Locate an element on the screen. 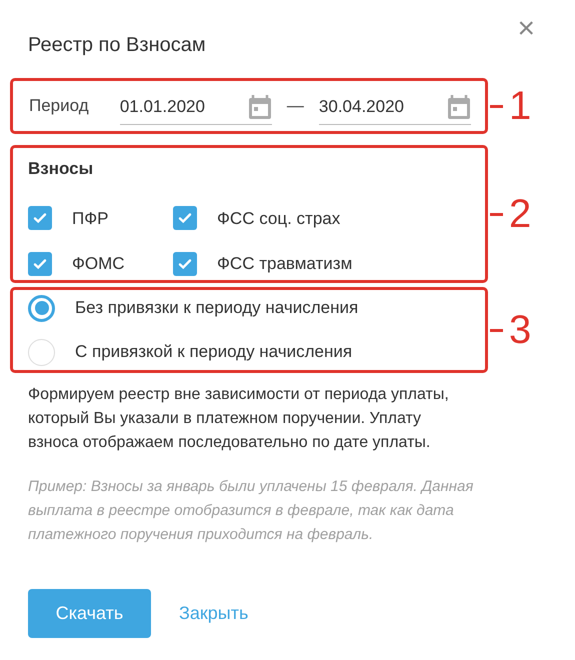 The height and width of the screenshot is (660, 575). period-label: Период is located at coordinates (59, 106).